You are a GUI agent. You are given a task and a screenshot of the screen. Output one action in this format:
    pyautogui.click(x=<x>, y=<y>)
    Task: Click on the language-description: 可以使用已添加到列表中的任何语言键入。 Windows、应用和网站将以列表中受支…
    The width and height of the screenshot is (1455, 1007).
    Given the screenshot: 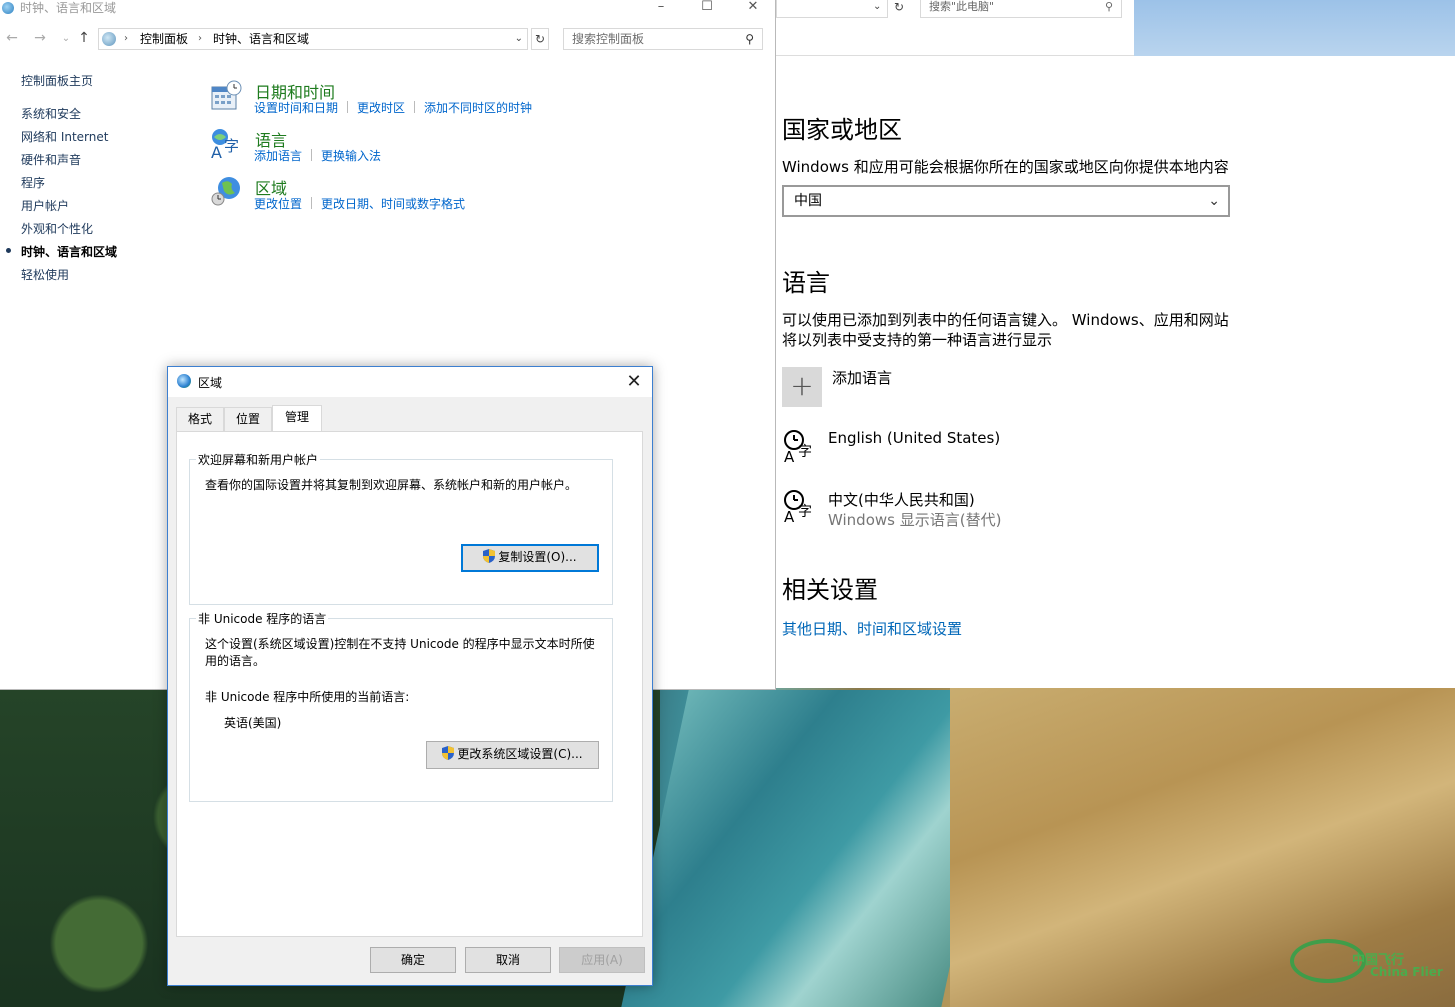 What is the action you would take?
    pyautogui.click(x=1005, y=330)
    